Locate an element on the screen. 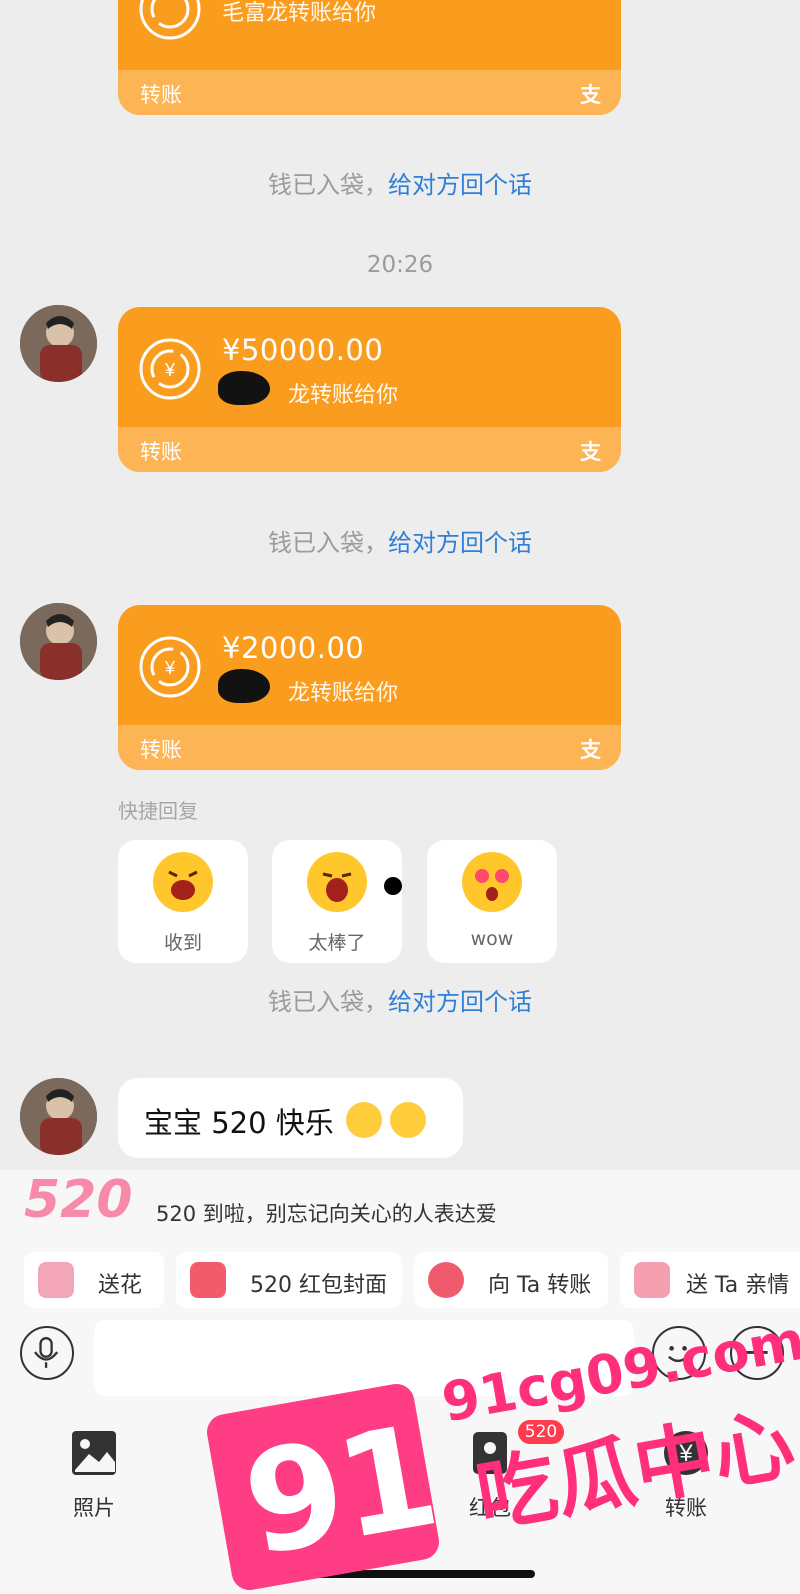 Image resolution: width=800 pixels, height=1594 pixels. 520-logo: 520 is located at coordinates (78, 1200).